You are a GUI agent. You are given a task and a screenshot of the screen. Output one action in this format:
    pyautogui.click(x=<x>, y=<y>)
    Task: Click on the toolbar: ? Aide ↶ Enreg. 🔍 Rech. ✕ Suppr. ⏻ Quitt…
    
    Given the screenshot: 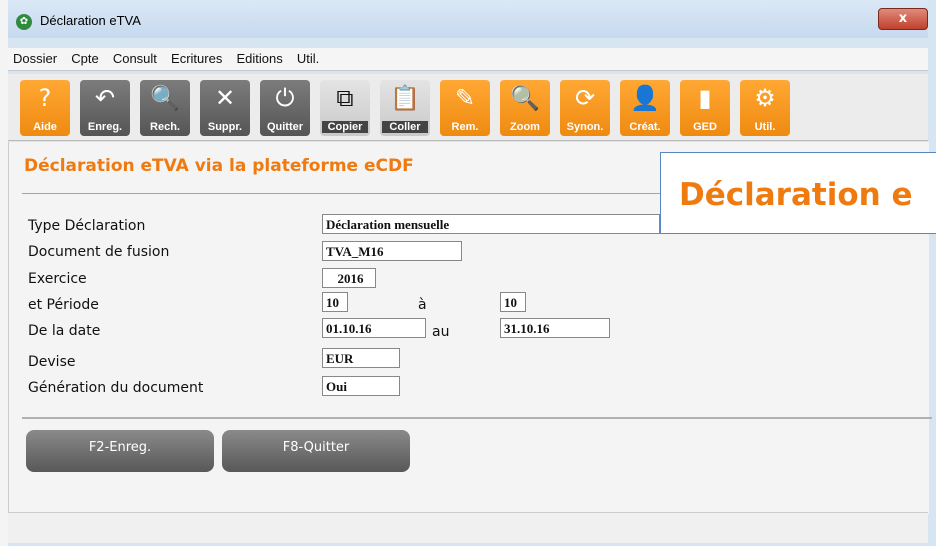 What is the action you would take?
    pyautogui.click(x=468, y=107)
    